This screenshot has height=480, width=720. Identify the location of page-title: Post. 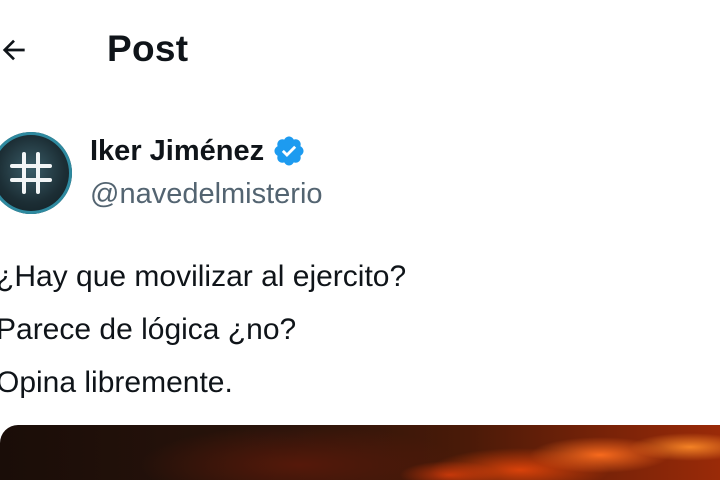
(148, 48).